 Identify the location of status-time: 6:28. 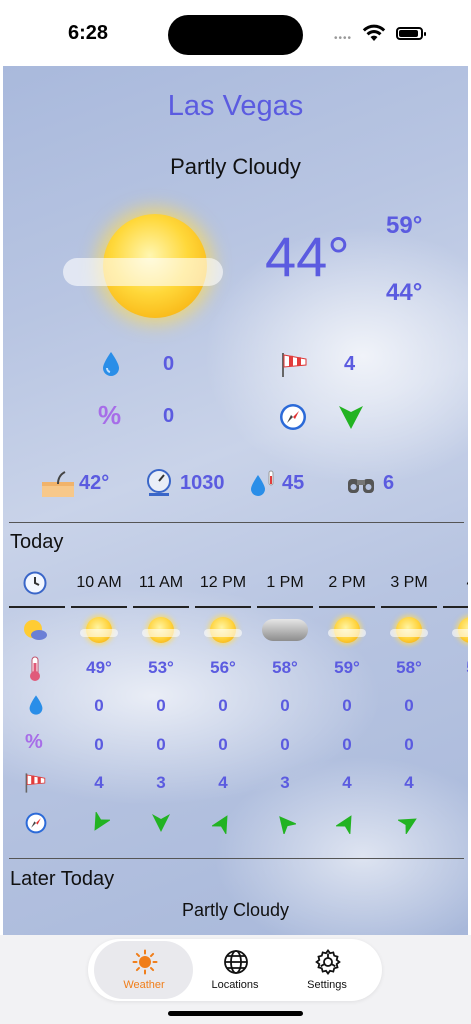
(88, 33).